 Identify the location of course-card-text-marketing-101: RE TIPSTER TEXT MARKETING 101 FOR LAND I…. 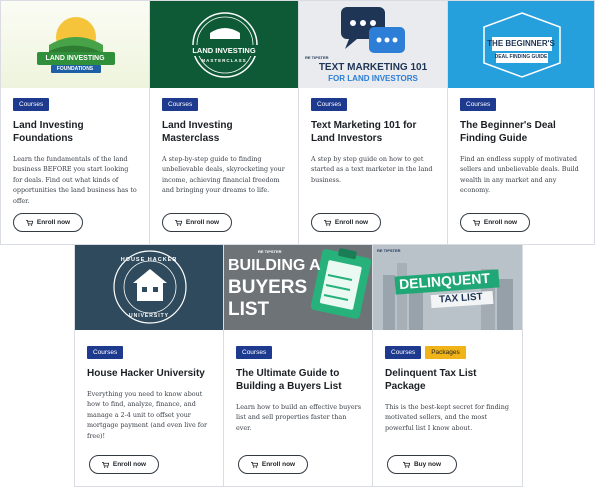
(373, 122).